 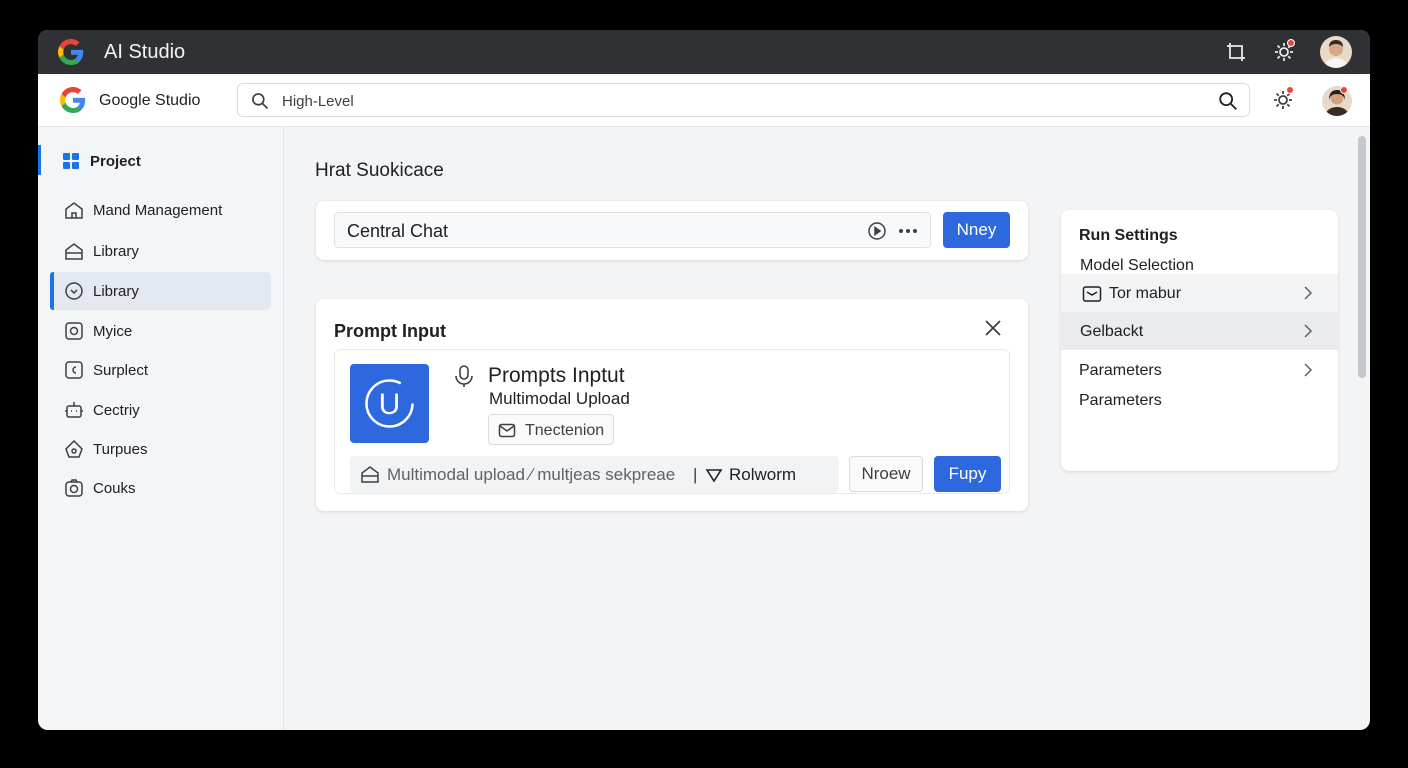 I want to click on settings-row-gelbackt: Gelbackt, so click(x=1199, y=331).